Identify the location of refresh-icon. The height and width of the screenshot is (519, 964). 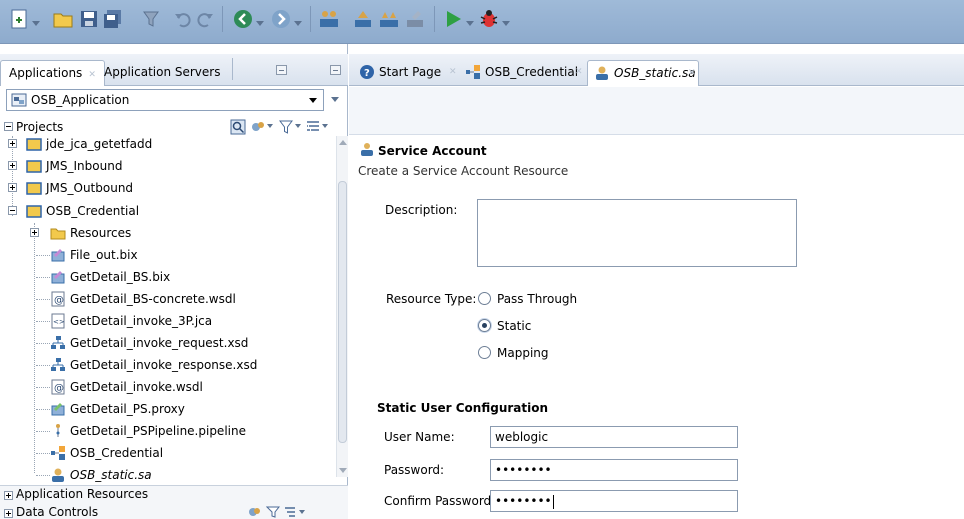
(255, 512).